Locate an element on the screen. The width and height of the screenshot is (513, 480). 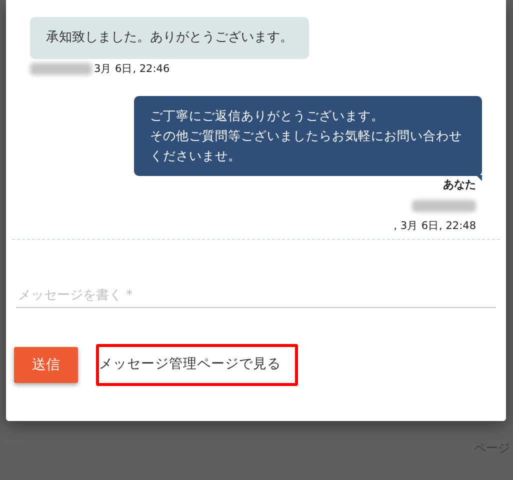
message-timestamp: 3月 6日, 22:46 is located at coordinates (132, 69).